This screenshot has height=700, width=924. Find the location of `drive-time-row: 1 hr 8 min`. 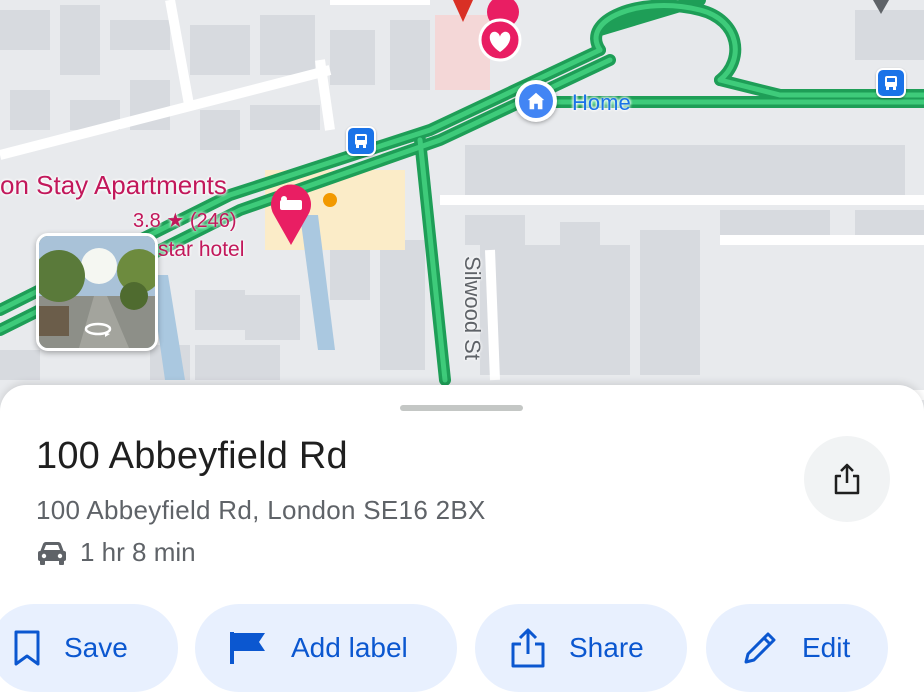

drive-time-row: 1 hr 8 min is located at coordinates (116, 552).